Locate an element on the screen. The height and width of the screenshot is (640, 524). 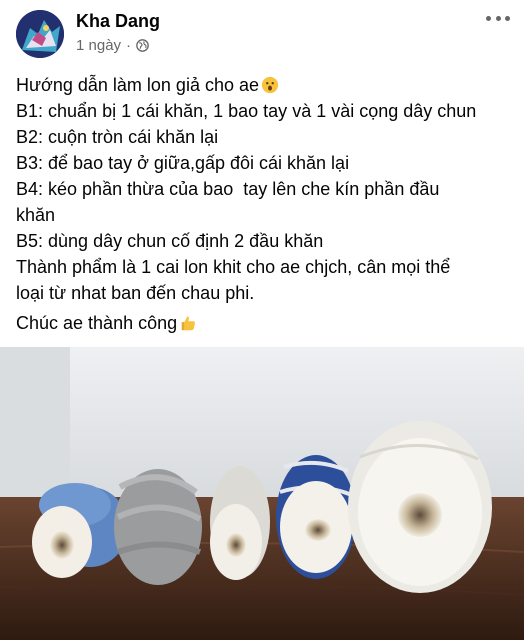
avatar is located at coordinates (40, 34).